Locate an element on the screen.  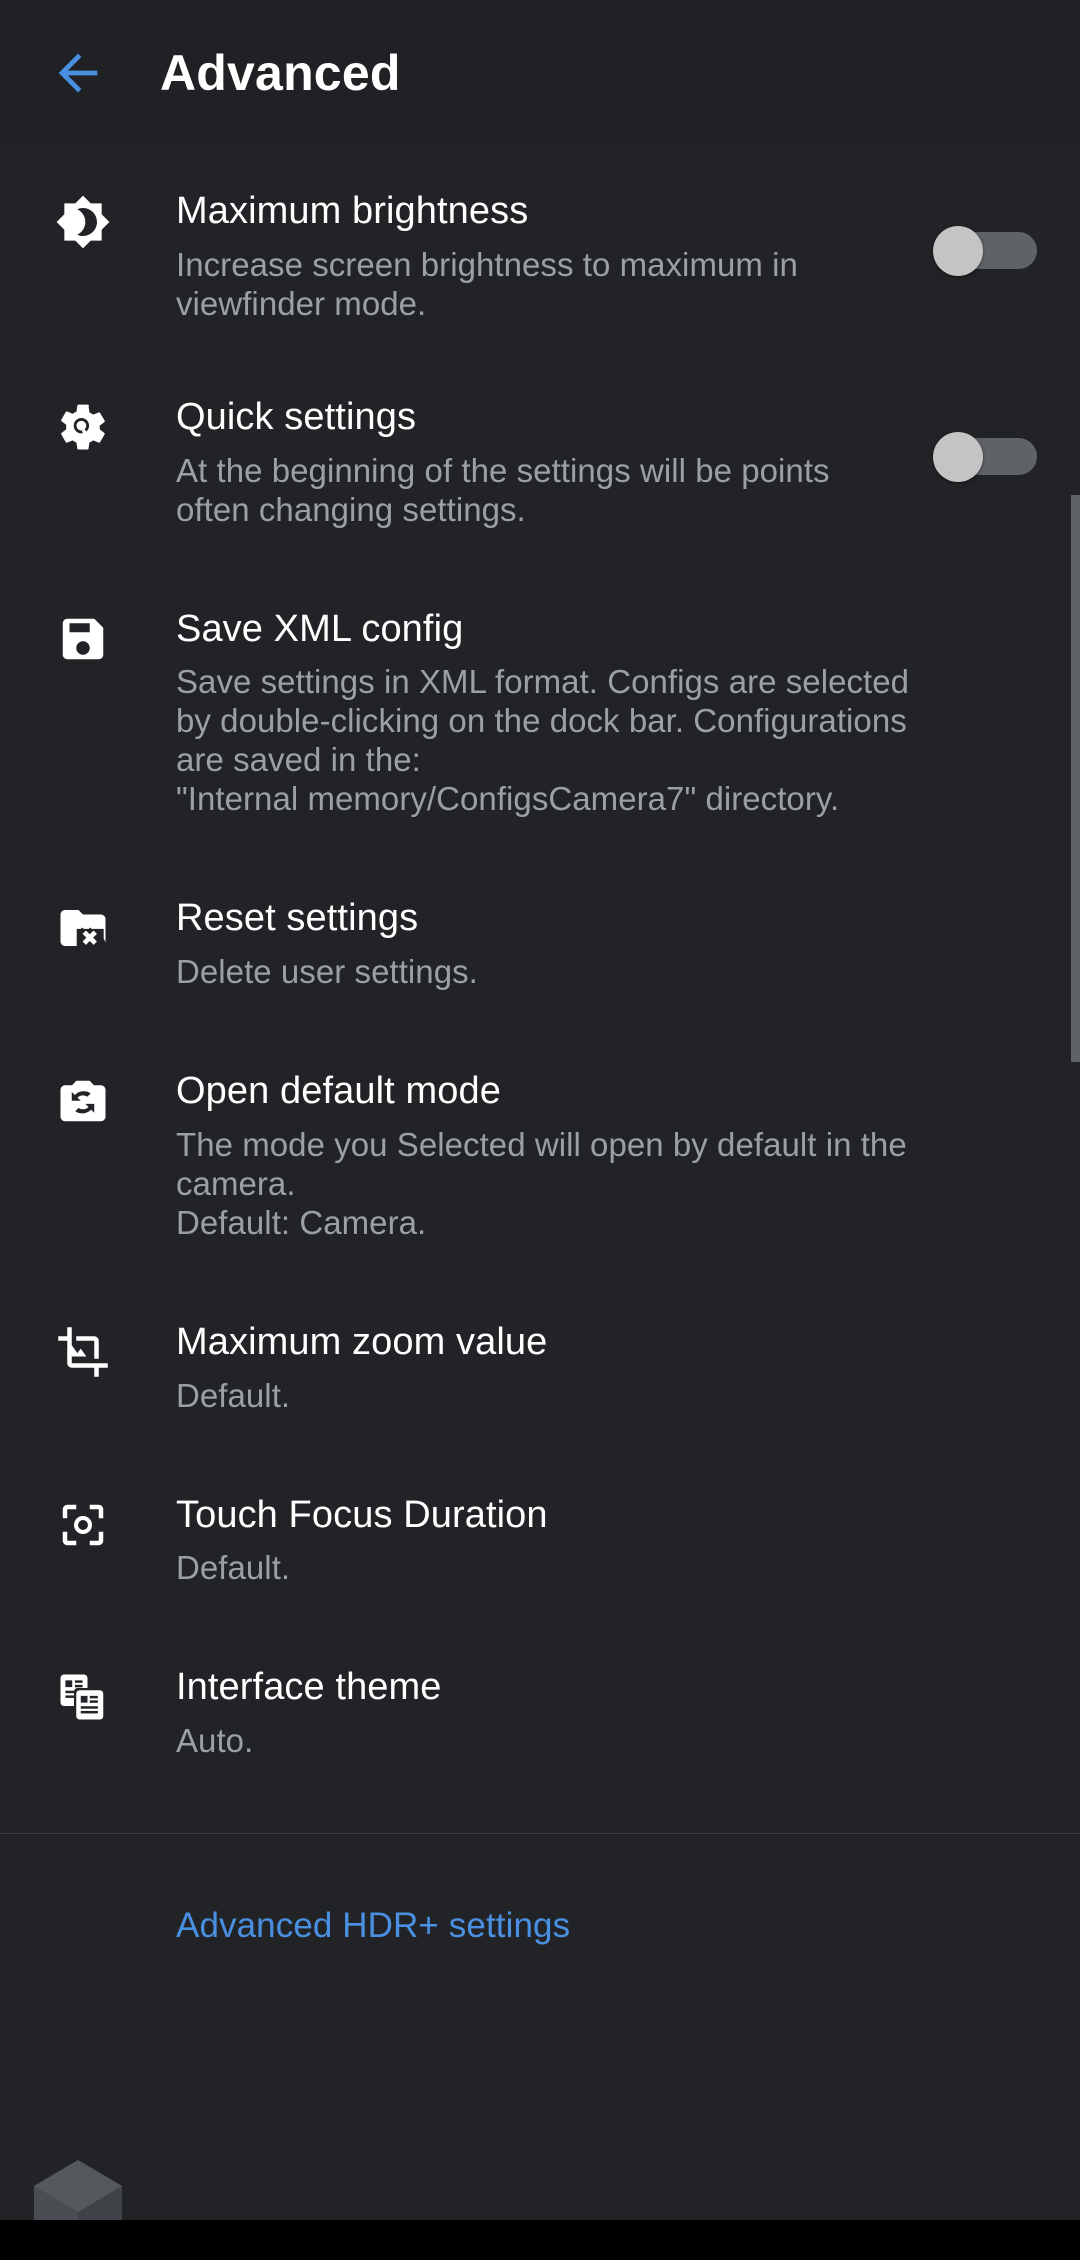
setting-row-maximum-zoom-value: Maximum zoom value Default. is located at coordinates (540, 1329).